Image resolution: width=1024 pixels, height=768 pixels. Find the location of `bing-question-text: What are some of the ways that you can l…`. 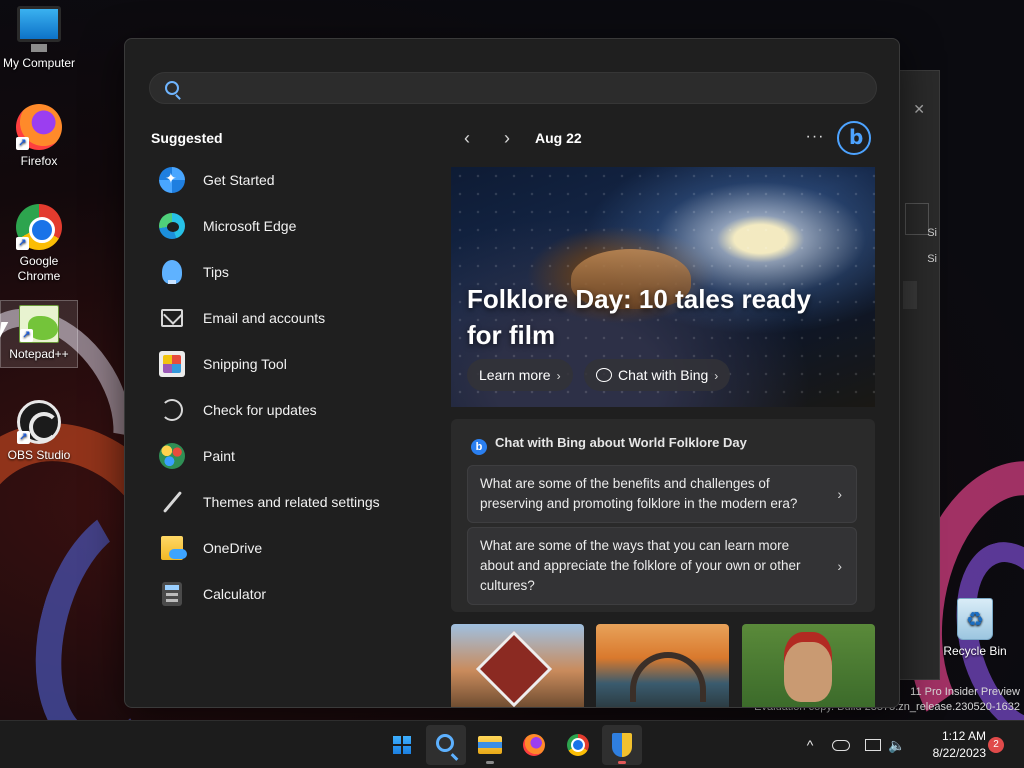

bing-question-text: What are some of the ways that you can l… is located at coordinates (640, 565).